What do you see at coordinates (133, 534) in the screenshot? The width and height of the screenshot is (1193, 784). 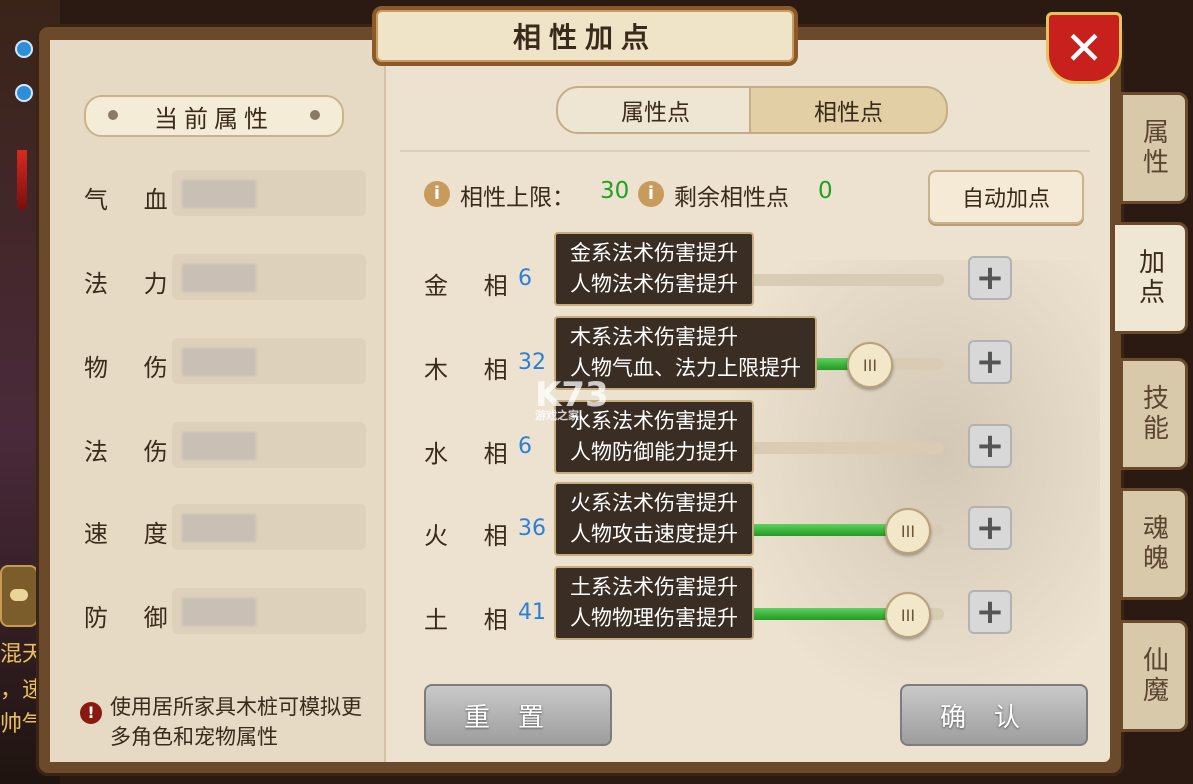 I see `attribute-label: 速 度` at bounding box center [133, 534].